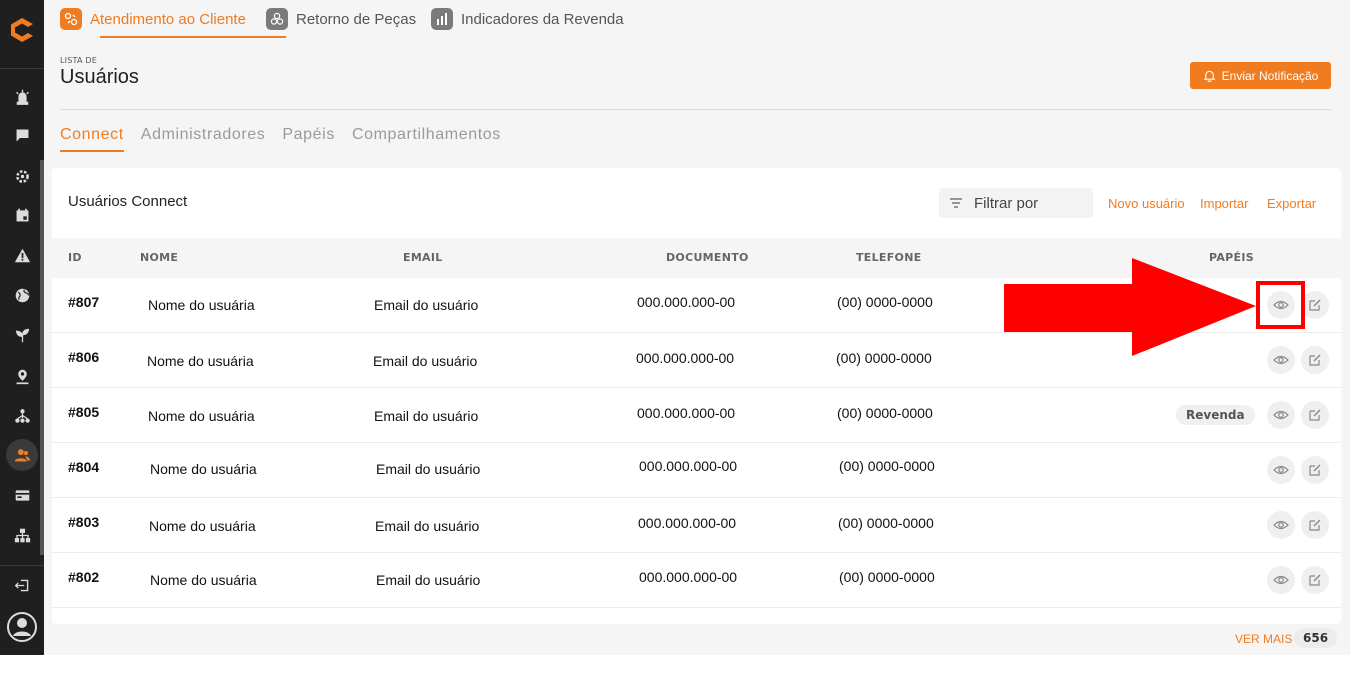  I want to click on annotation-arrow, so click(1130, 307).